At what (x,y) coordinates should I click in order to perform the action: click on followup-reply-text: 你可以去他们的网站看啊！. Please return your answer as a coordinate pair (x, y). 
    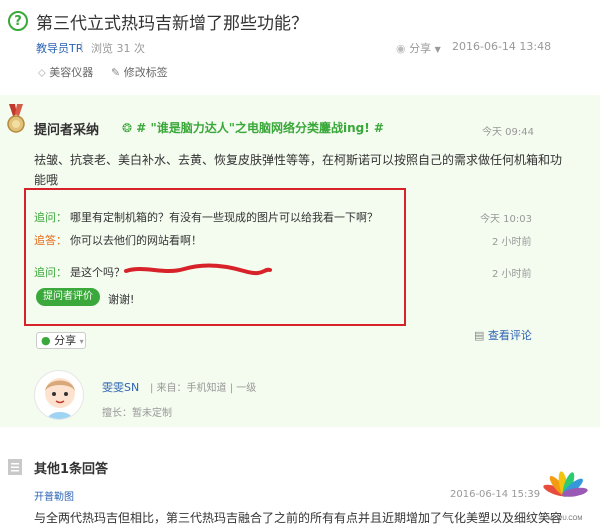
    Looking at the image, I should click on (136, 240).